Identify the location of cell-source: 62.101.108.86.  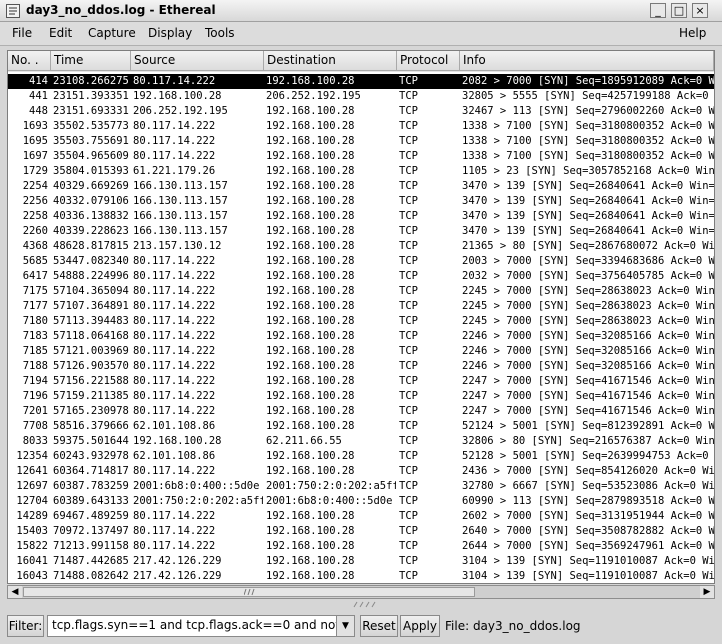
(174, 426).